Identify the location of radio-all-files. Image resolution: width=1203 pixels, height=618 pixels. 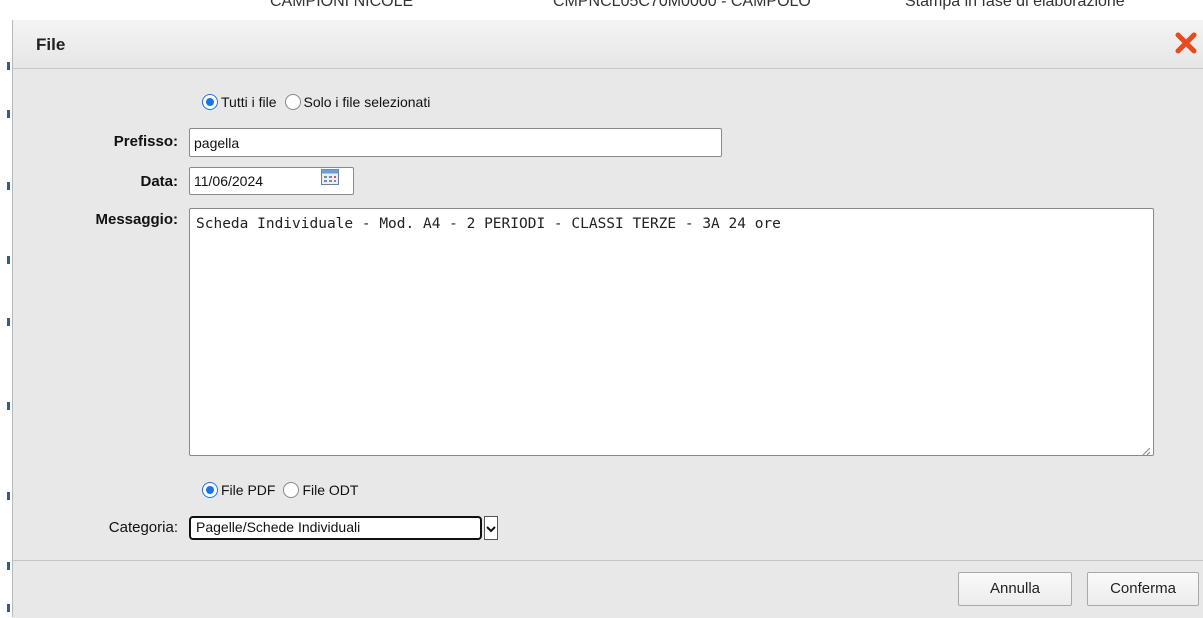
(210, 102).